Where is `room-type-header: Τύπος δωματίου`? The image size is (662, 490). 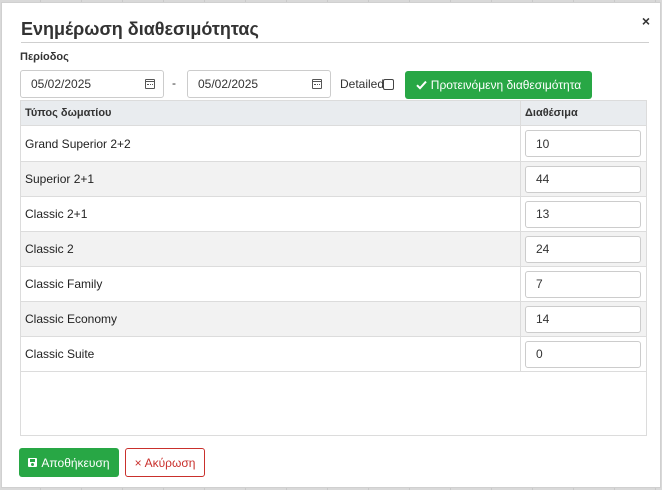 room-type-header: Τύπος δωματίου is located at coordinates (271, 113).